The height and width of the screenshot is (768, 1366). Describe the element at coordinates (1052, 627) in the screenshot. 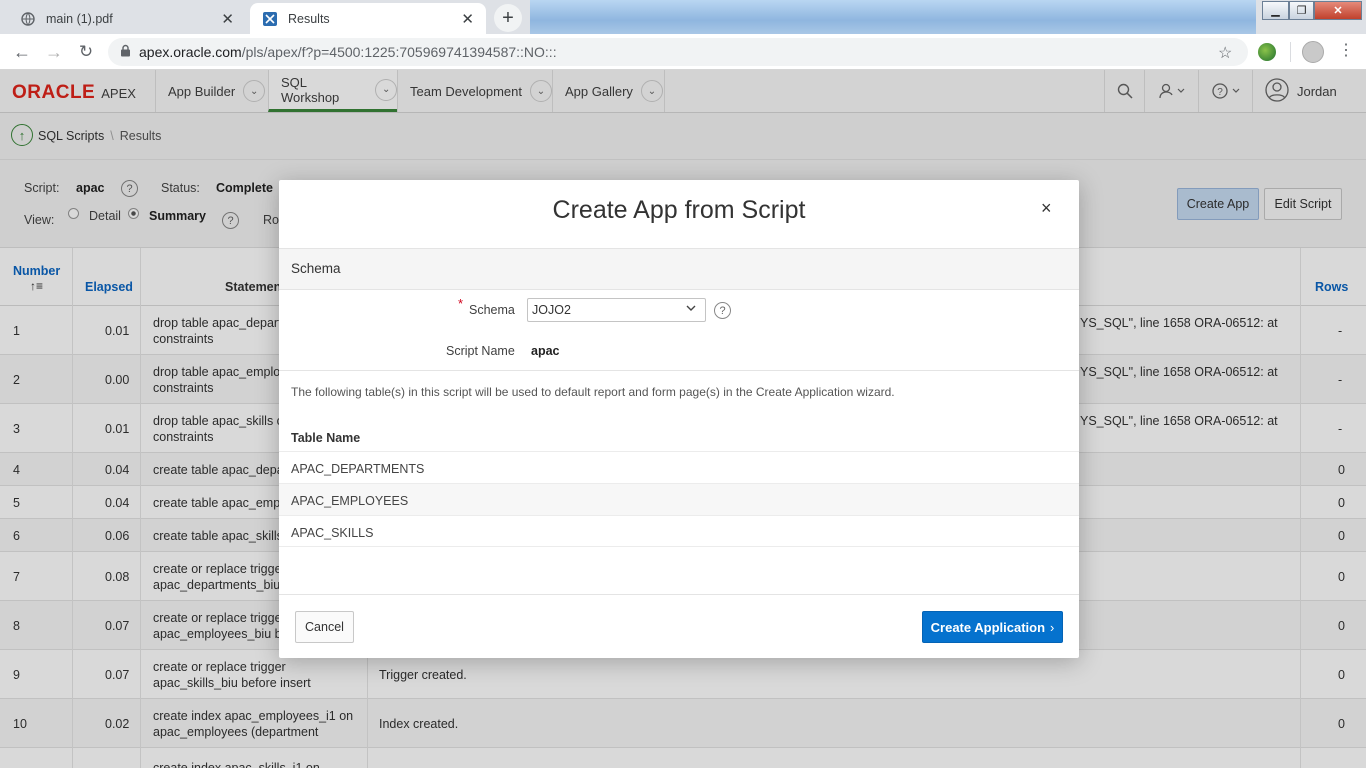

I see `chevron-right-icon: ›` at that location.